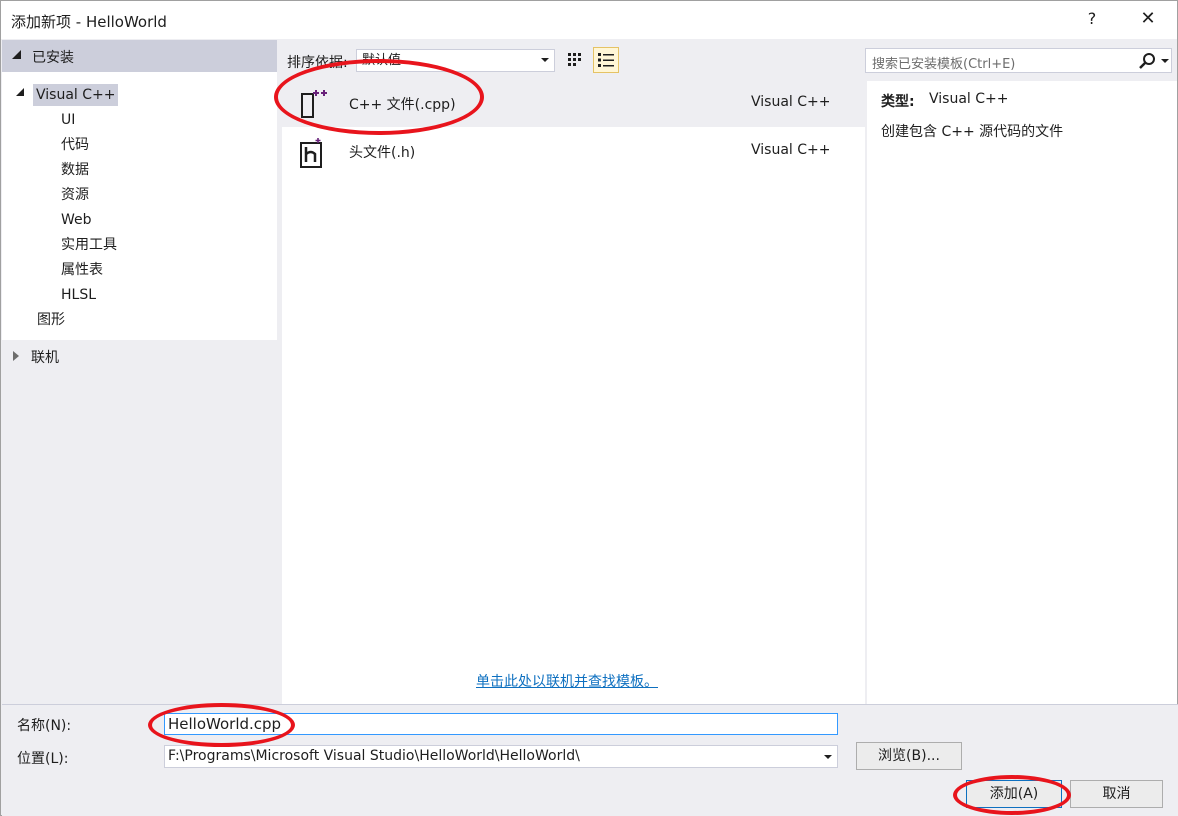 The height and width of the screenshot is (816, 1178). I want to click on title-bar: 添加新项 - HelloWorld ? ✕, so click(589, 20).